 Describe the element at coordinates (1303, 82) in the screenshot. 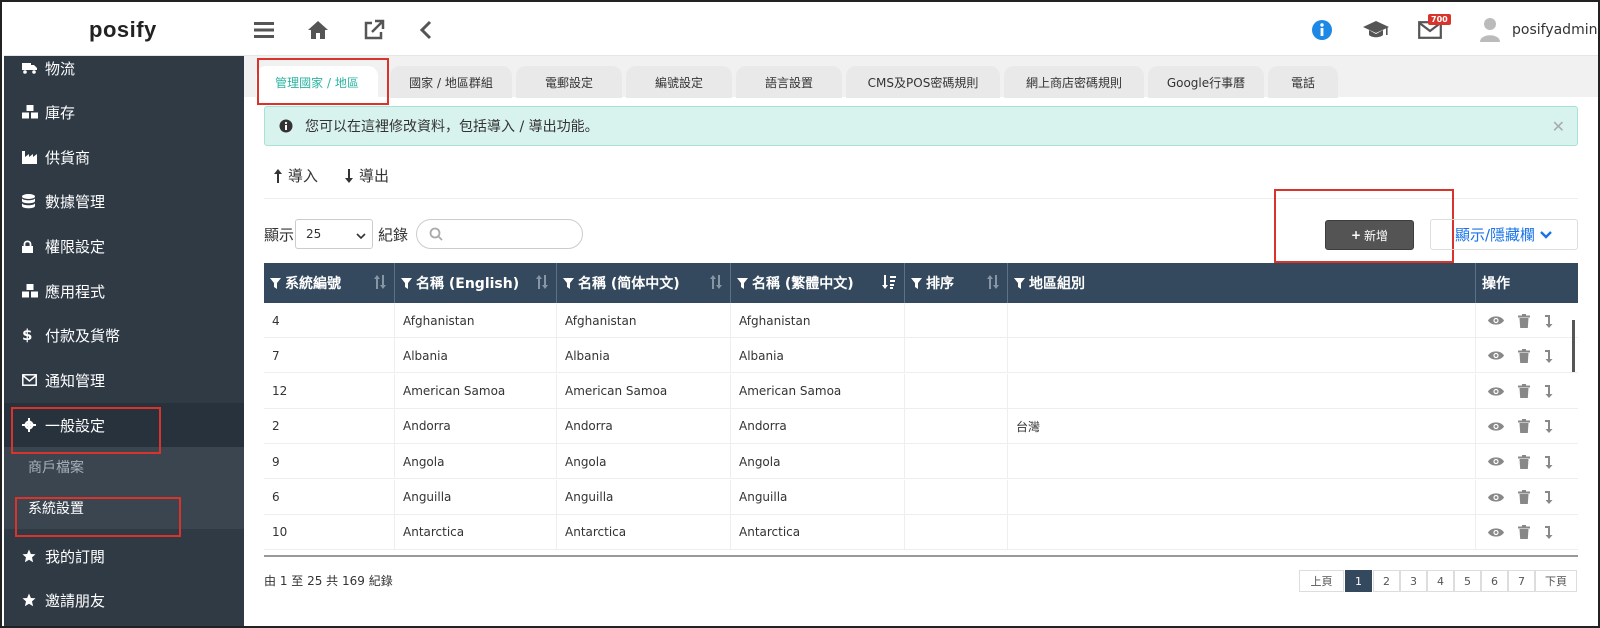

I see `tab-phone: 電話` at that location.